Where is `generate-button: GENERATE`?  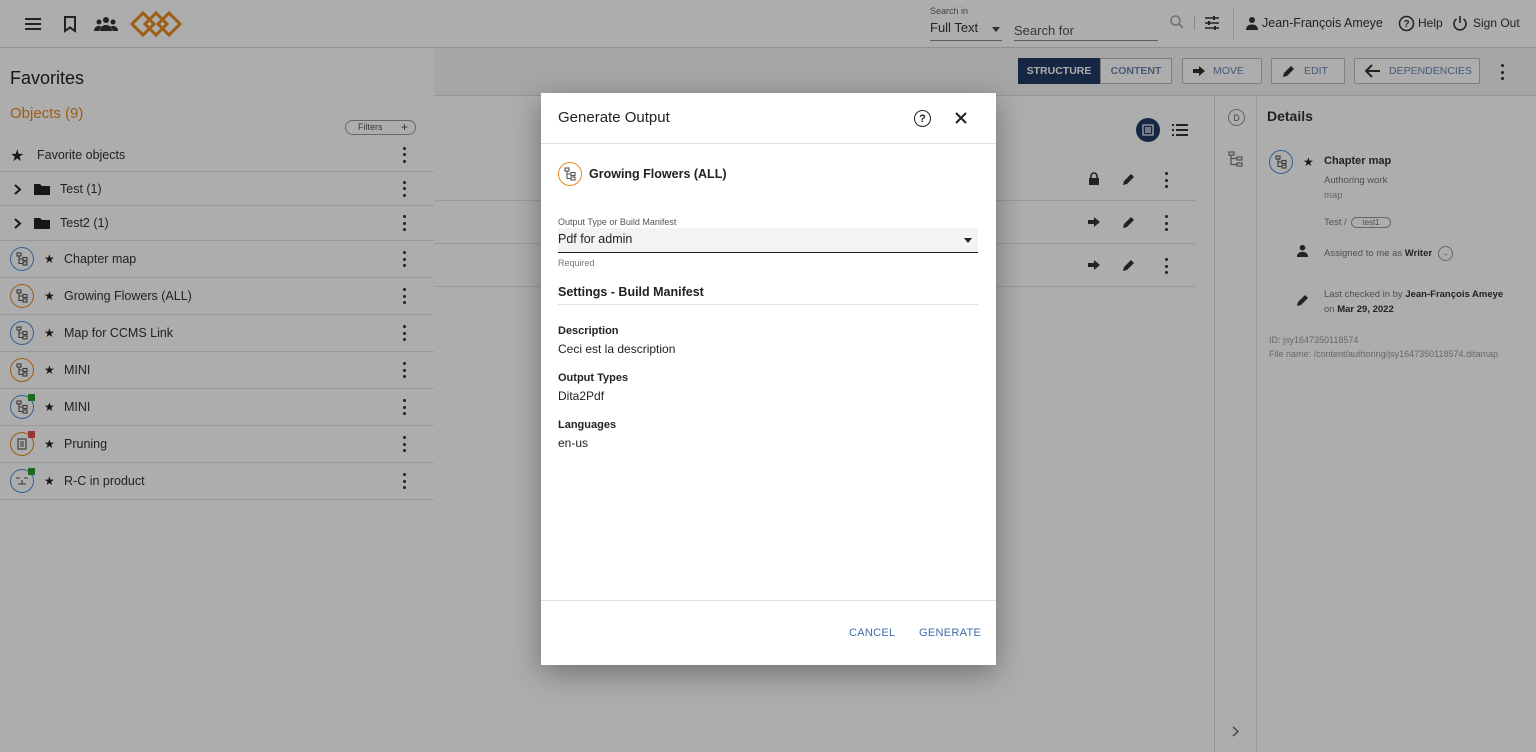
generate-button: GENERATE is located at coordinates (950, 633).